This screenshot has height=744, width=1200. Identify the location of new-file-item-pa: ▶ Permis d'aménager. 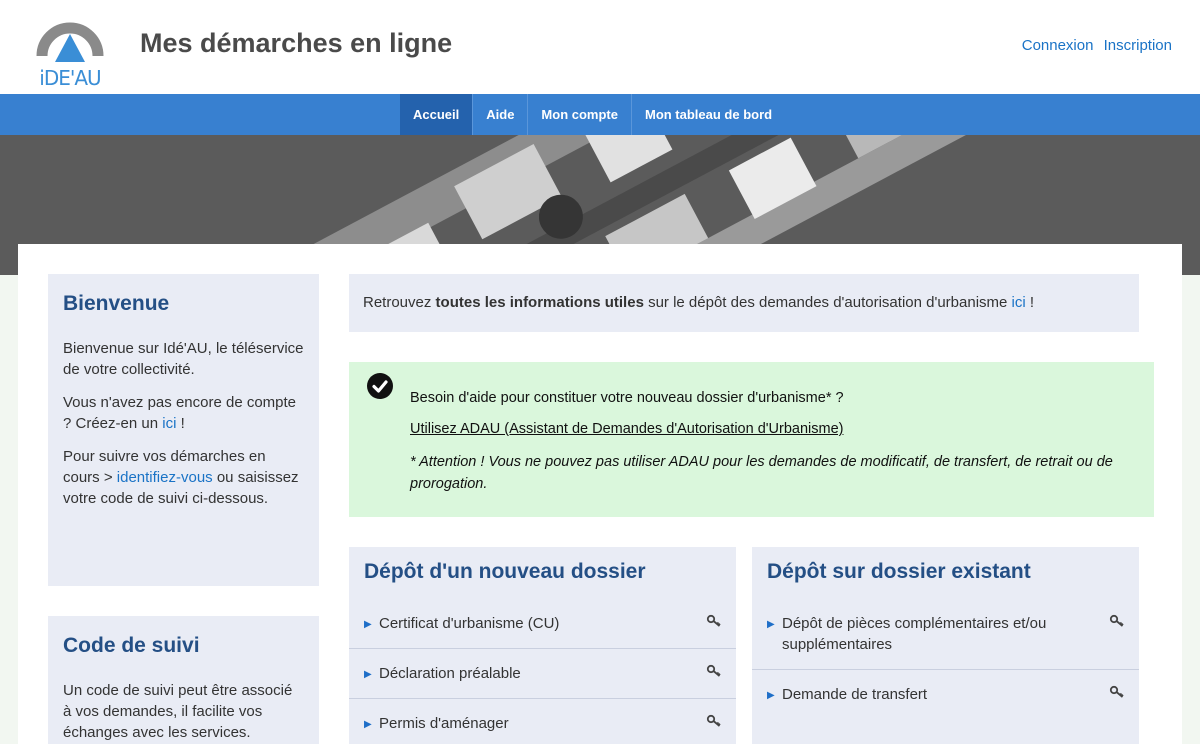
(542, 721).